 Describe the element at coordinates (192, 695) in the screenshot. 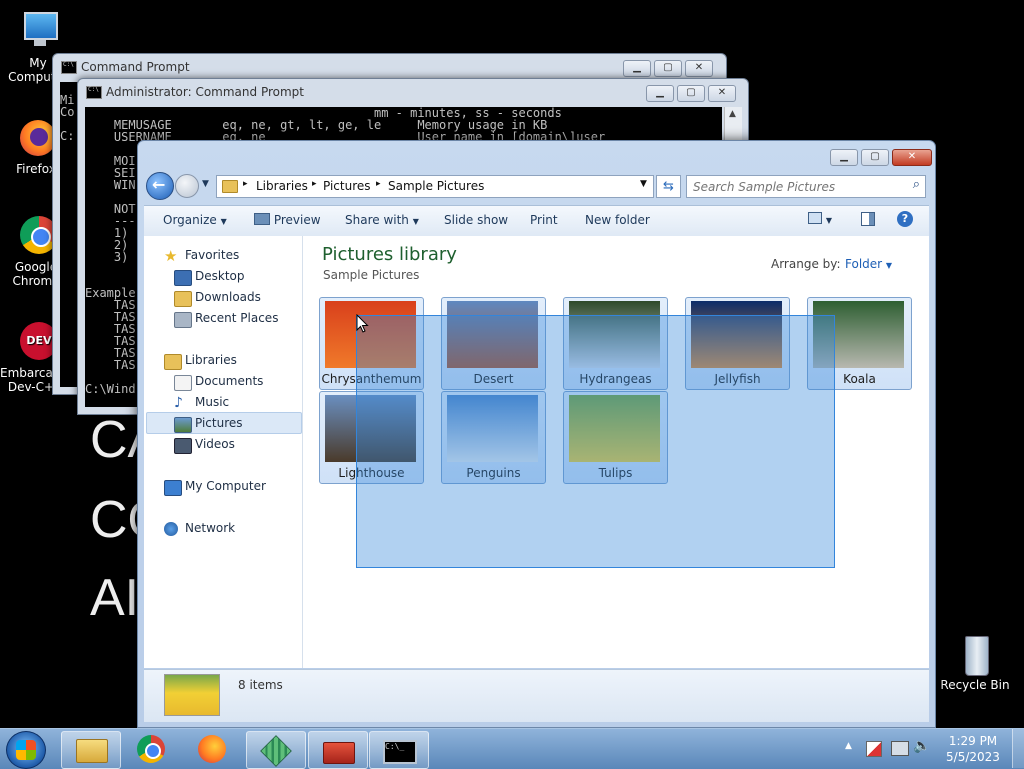

I see `selected-item-thumbnail` at that location.